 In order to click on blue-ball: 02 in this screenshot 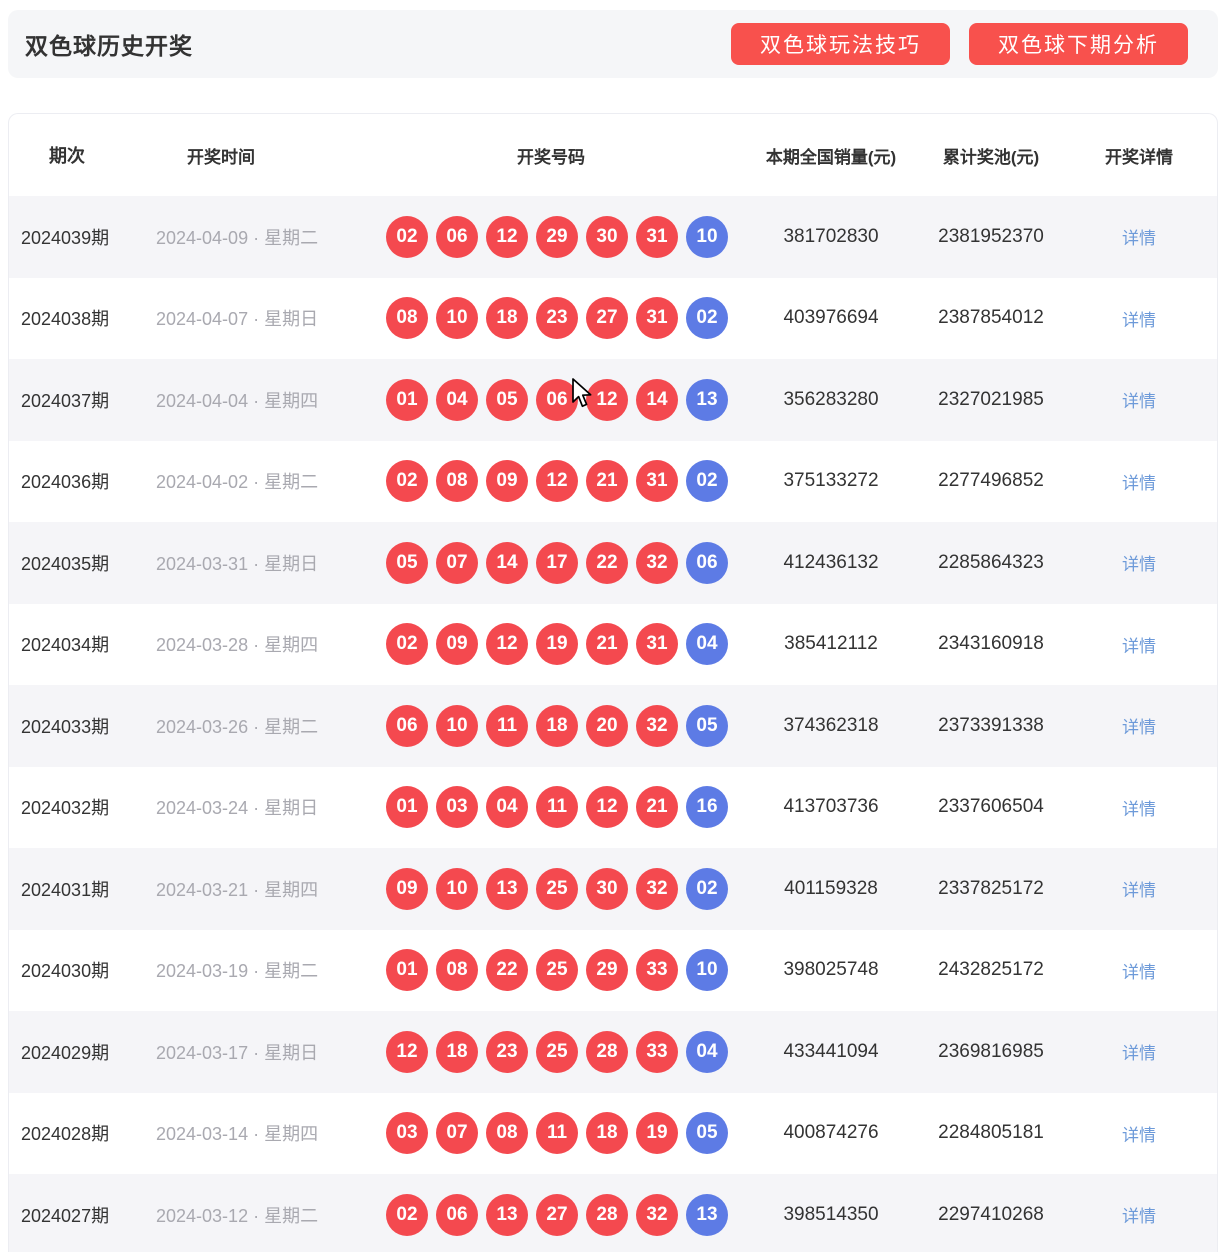, I will do `click(707, 888)`.